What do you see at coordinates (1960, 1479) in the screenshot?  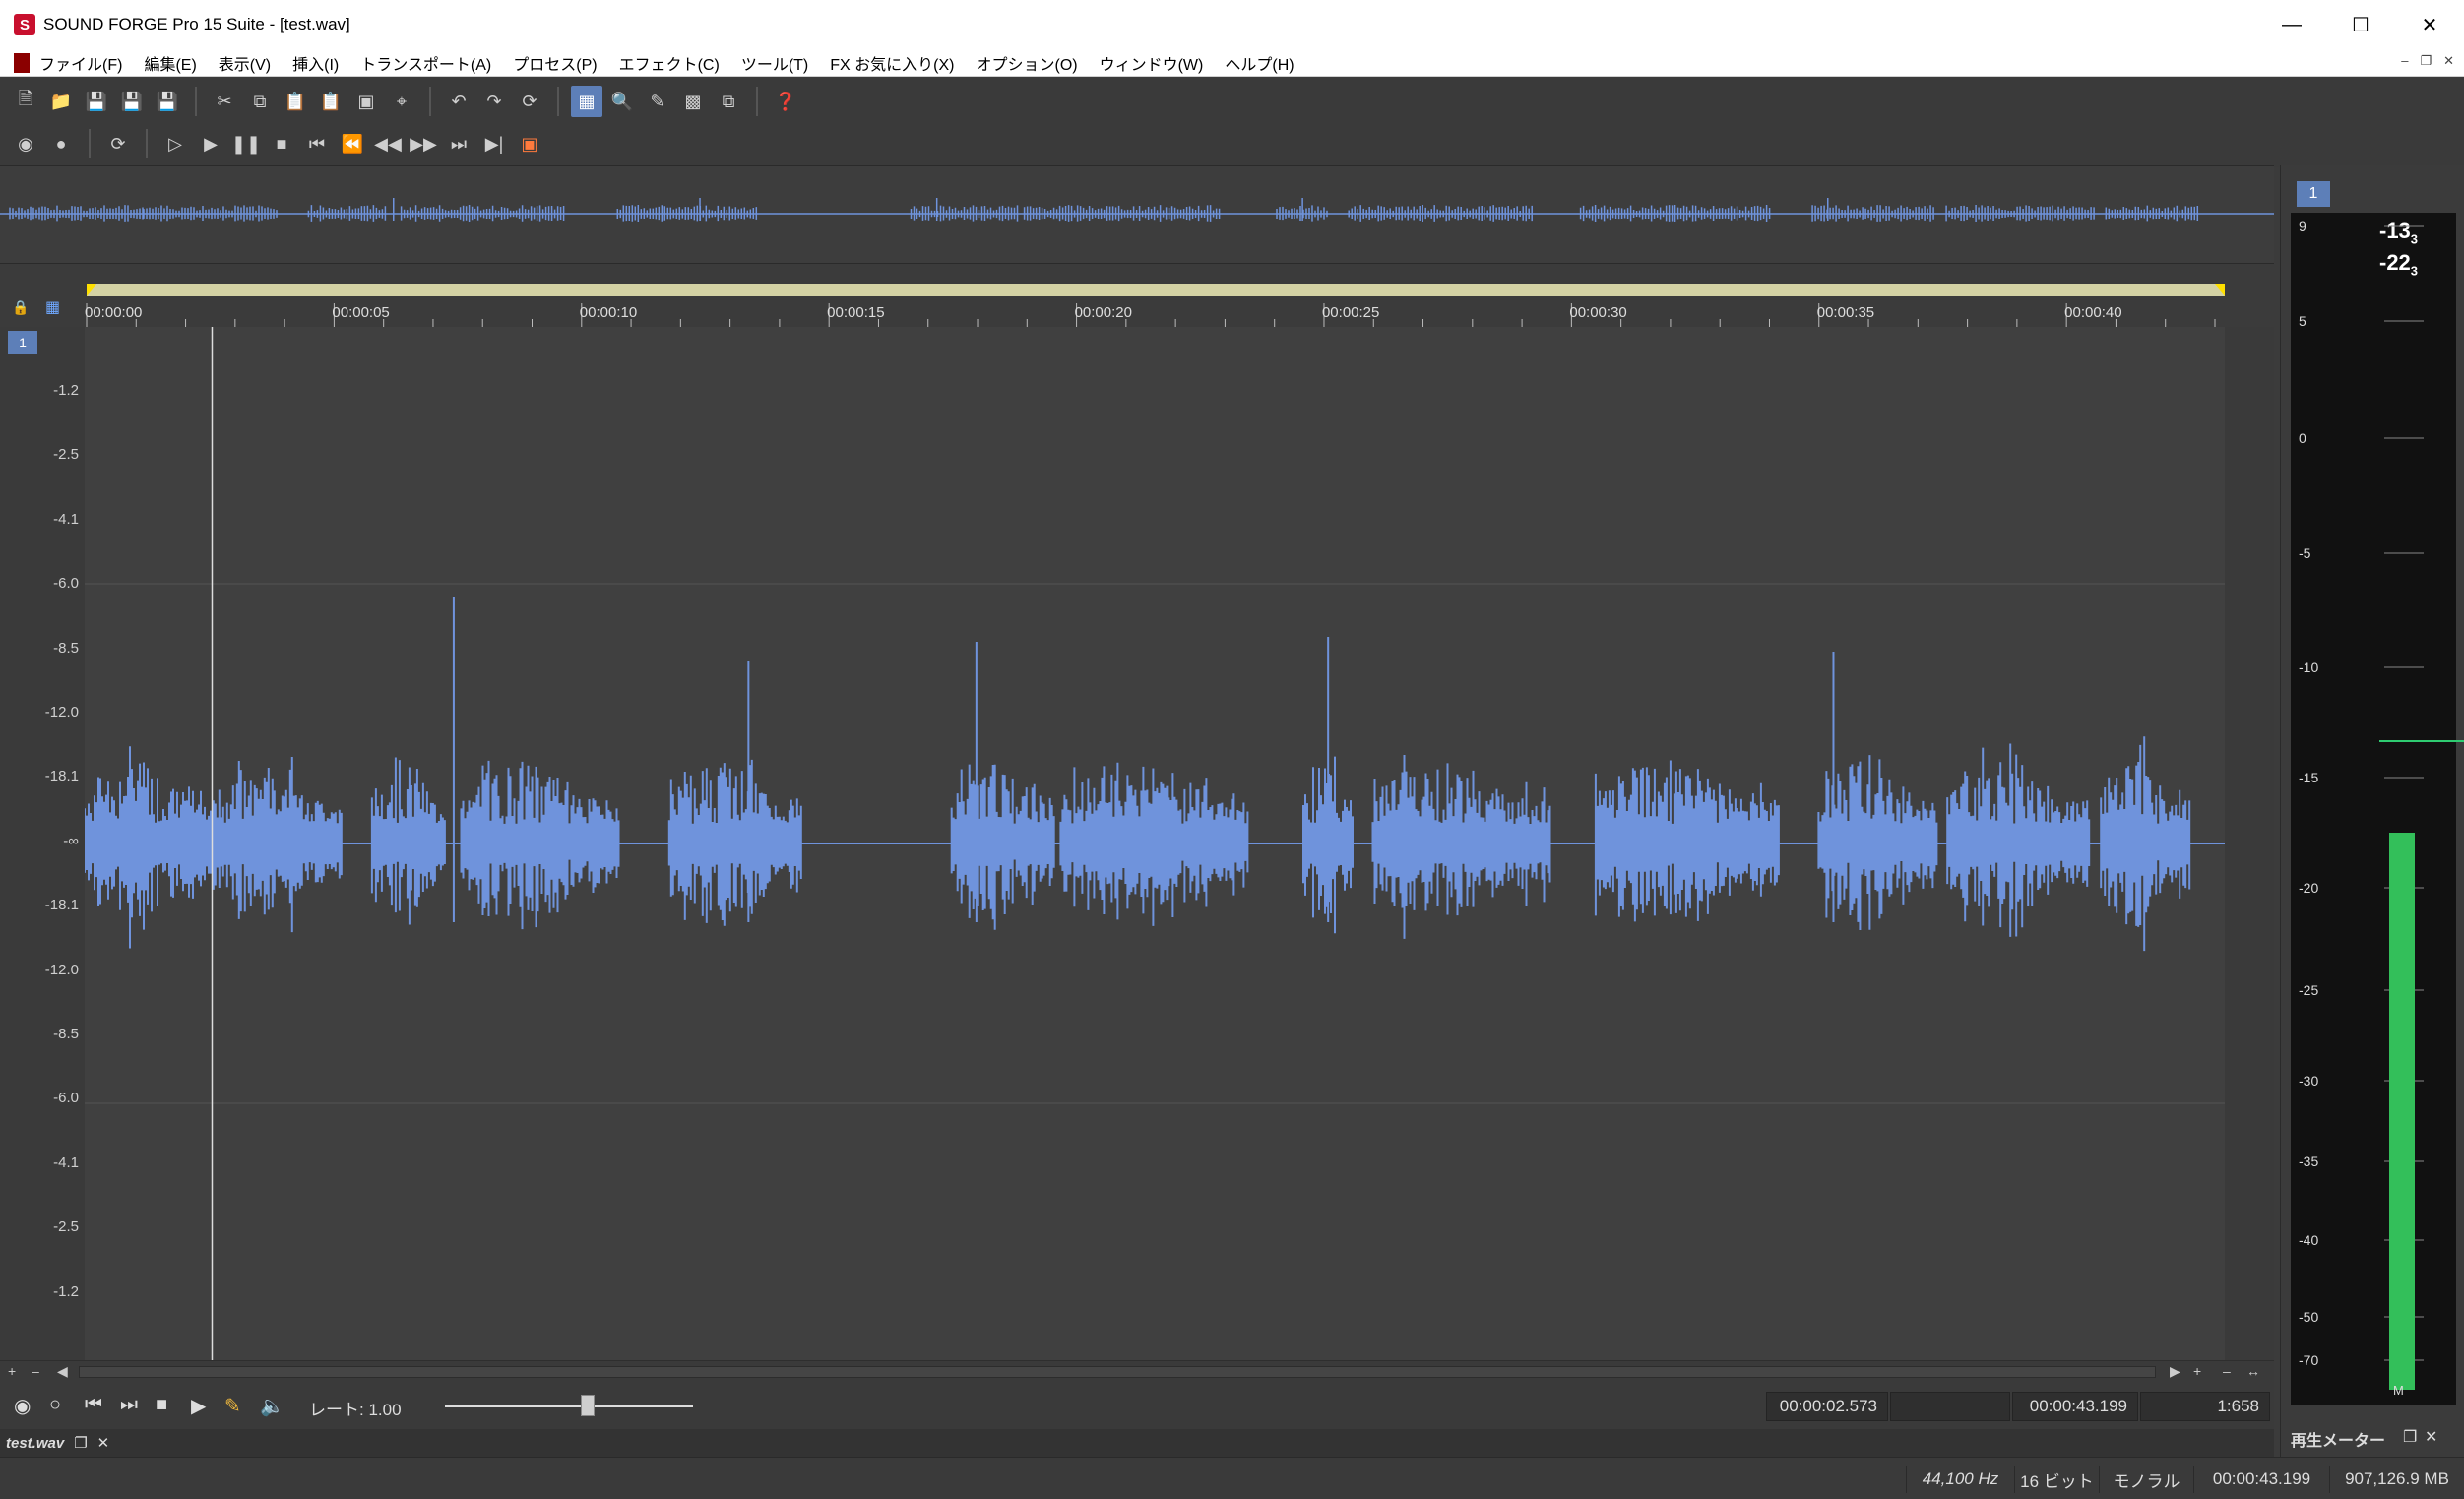 I see `sample-rate-status: 44,100 Hz` at bounding box center [1960, 1479].